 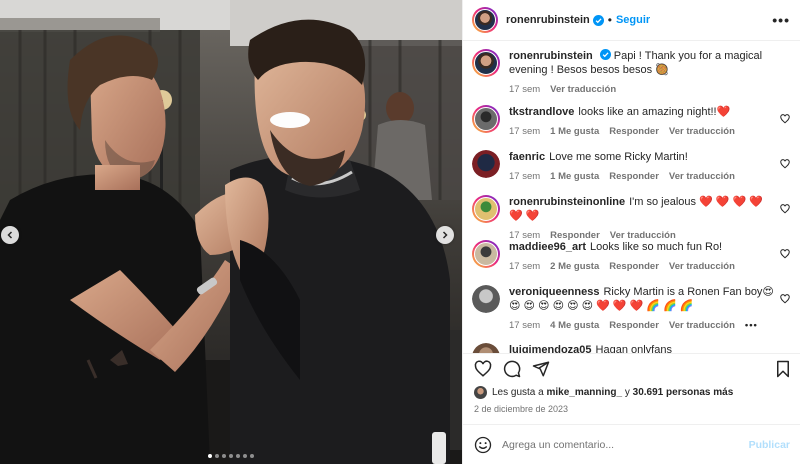 What do you see at coordinates (483, 369) in the screenshot?
I see `heart-icon` at bounding box center [483, 369].